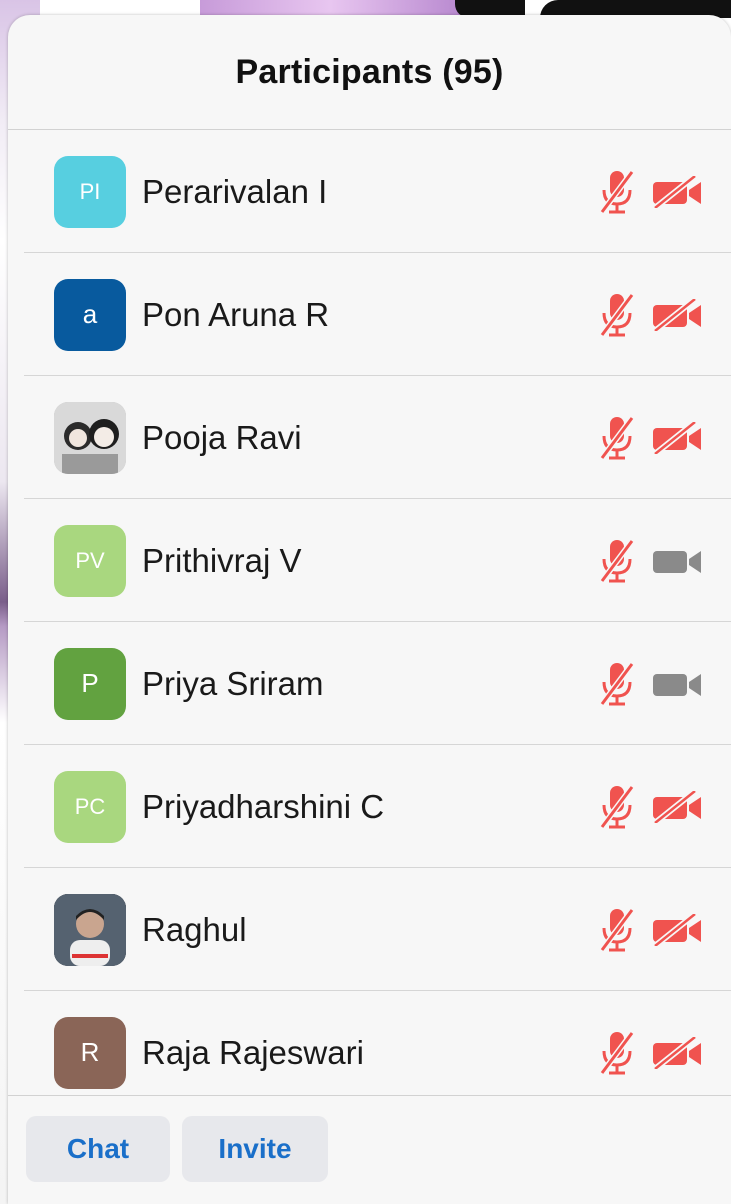  What do you see at coordinates (263, 806) in the screenshot?
I see `participant-name: Priyadharshini C` at bounding box center [263, 806].